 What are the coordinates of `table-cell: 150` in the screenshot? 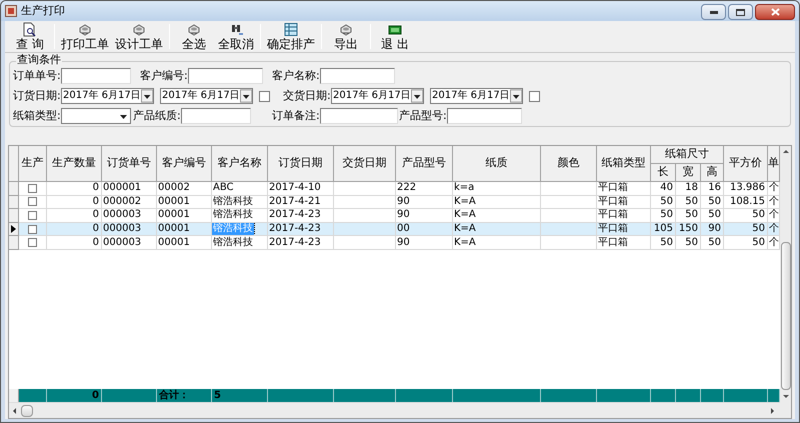 It's located at (688, 229).